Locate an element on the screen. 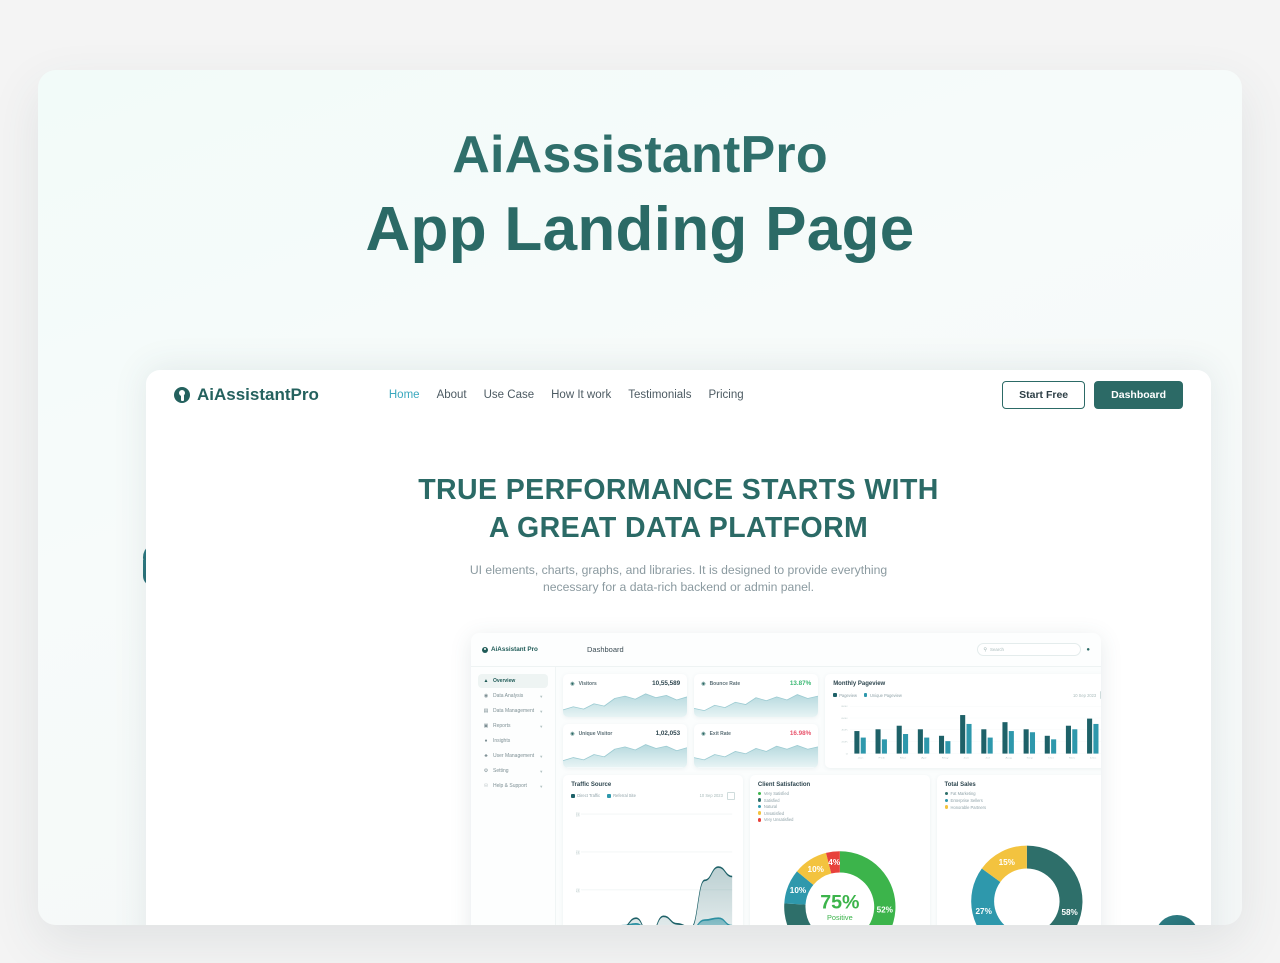 Image resolution: width=1280 pixels, height=963 pixels. unique-visitor-icon: ◉ is located at coordinates (572, 733).